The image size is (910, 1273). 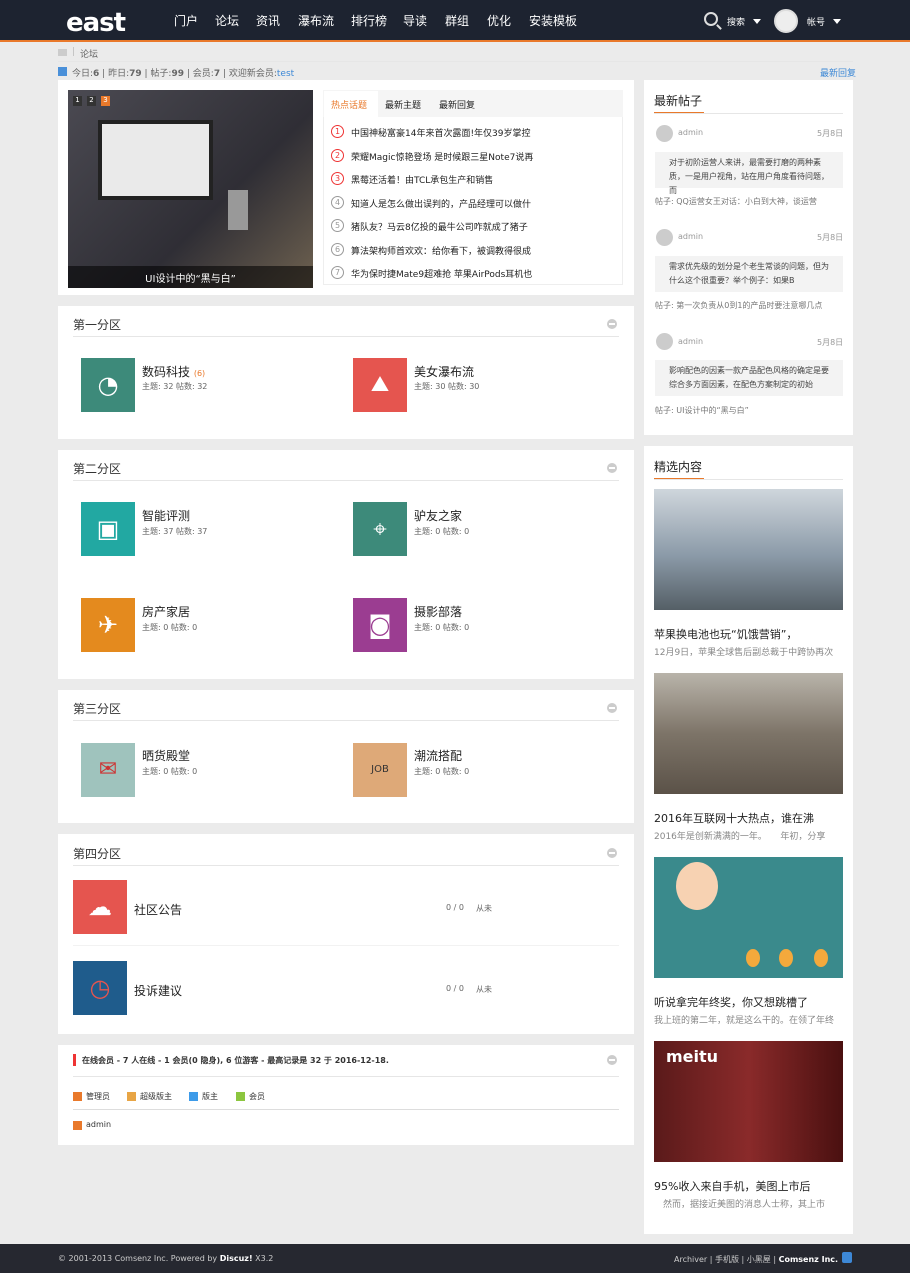 I want to click on slider-image, so click(x=190, y=189).